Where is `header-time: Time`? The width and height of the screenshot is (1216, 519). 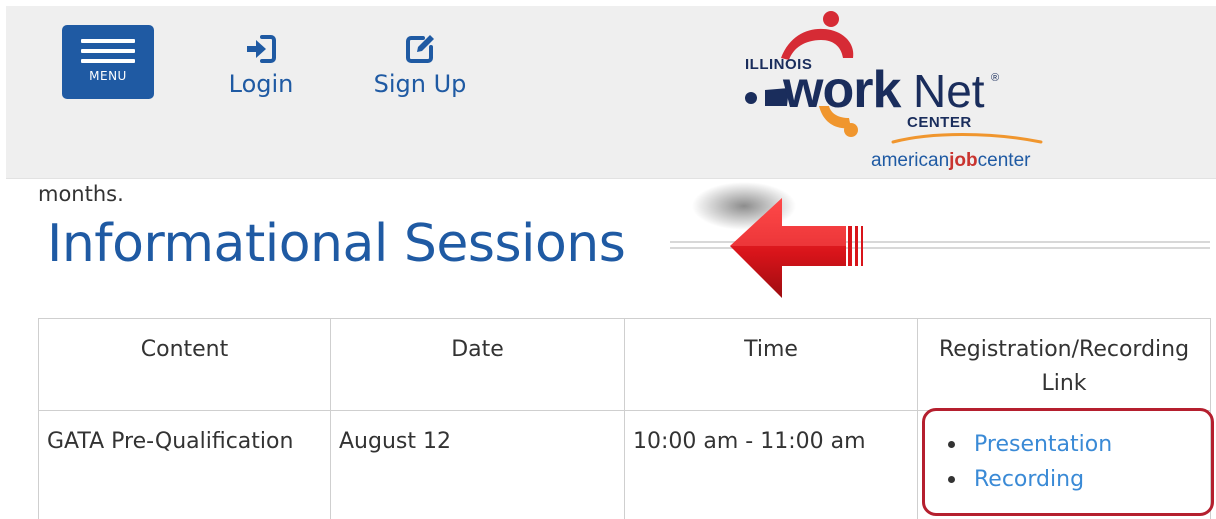
header-time: Time is located at coordinates (771, 364).